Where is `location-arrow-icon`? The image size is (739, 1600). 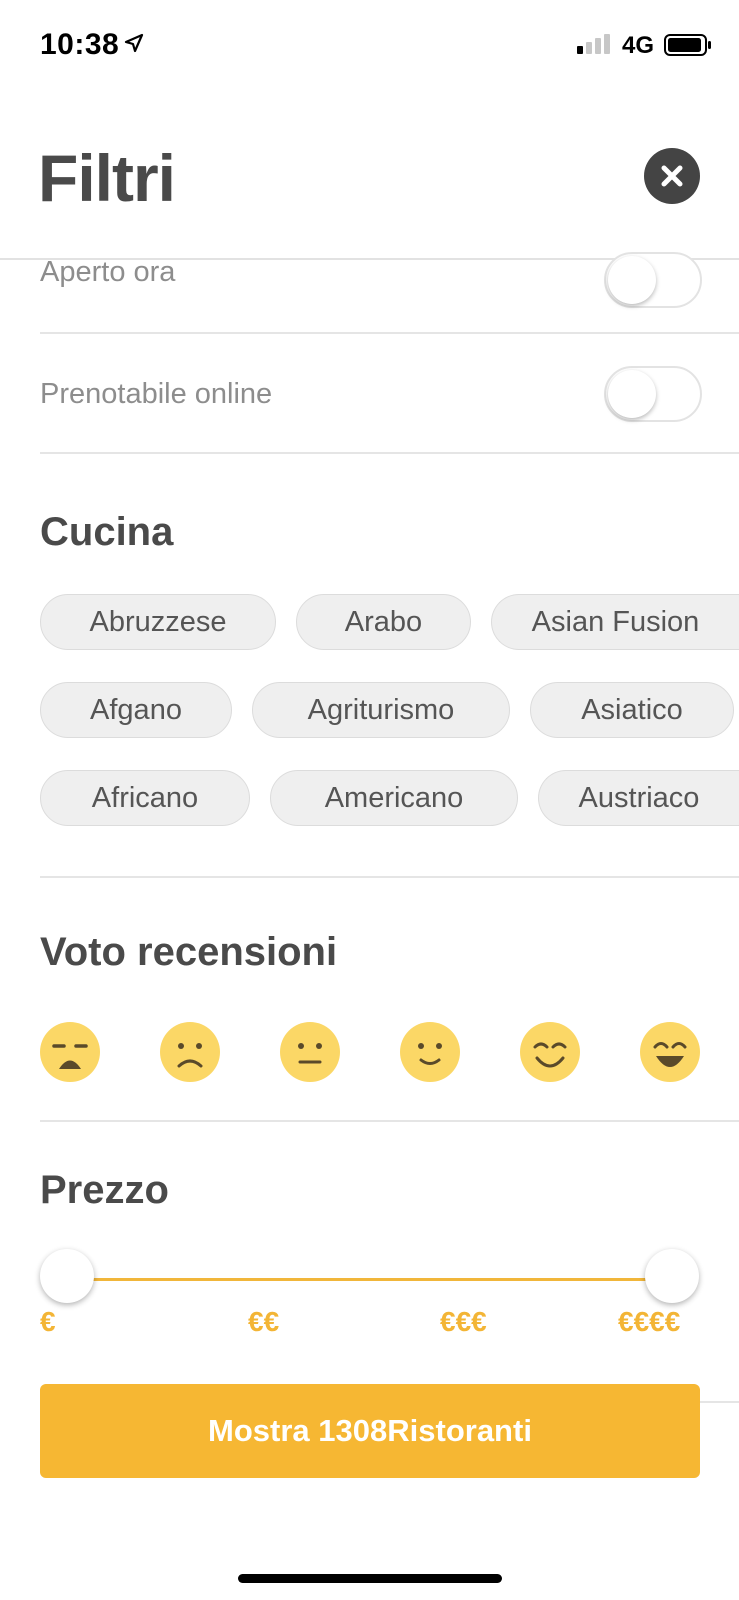
location-arrow-icon is located at coordinates (134, 43).